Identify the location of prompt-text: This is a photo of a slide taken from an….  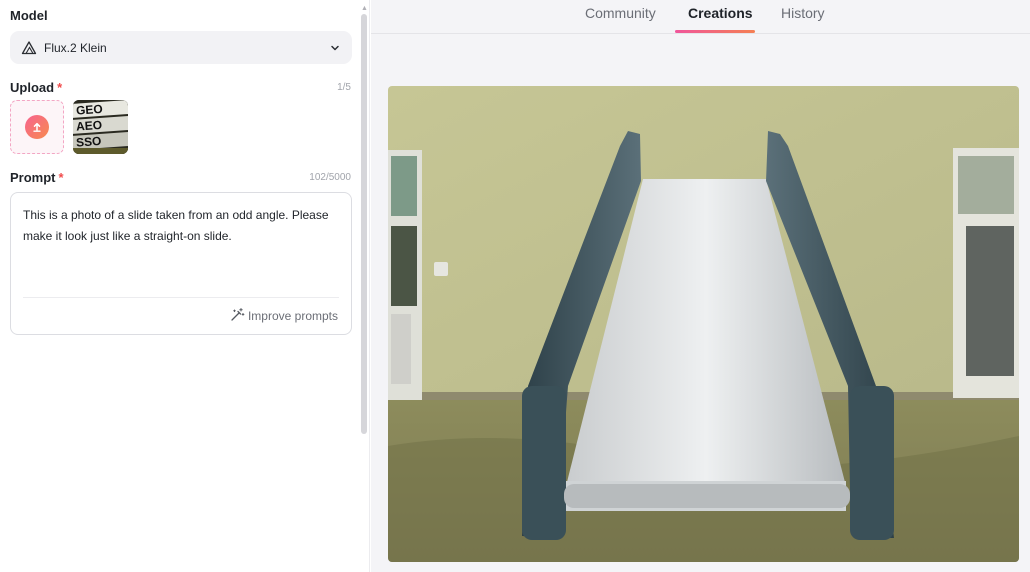
(182, 226).